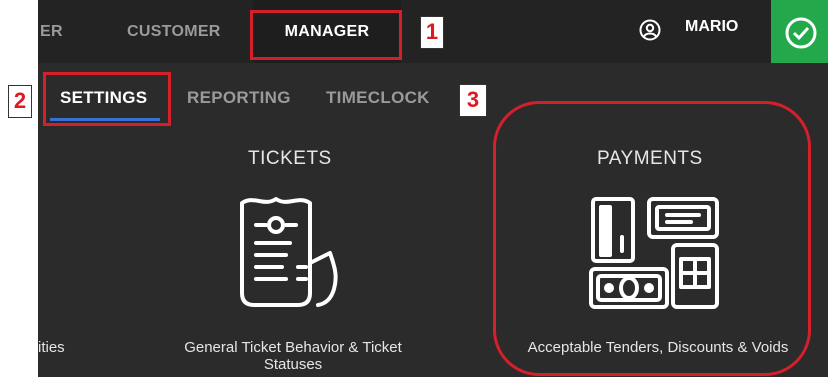 The width and height of the screenshot is (828, 377). Describe the element at coordinates (711, 27) in the screenshot. I see `user-name: MARIO` at that location.